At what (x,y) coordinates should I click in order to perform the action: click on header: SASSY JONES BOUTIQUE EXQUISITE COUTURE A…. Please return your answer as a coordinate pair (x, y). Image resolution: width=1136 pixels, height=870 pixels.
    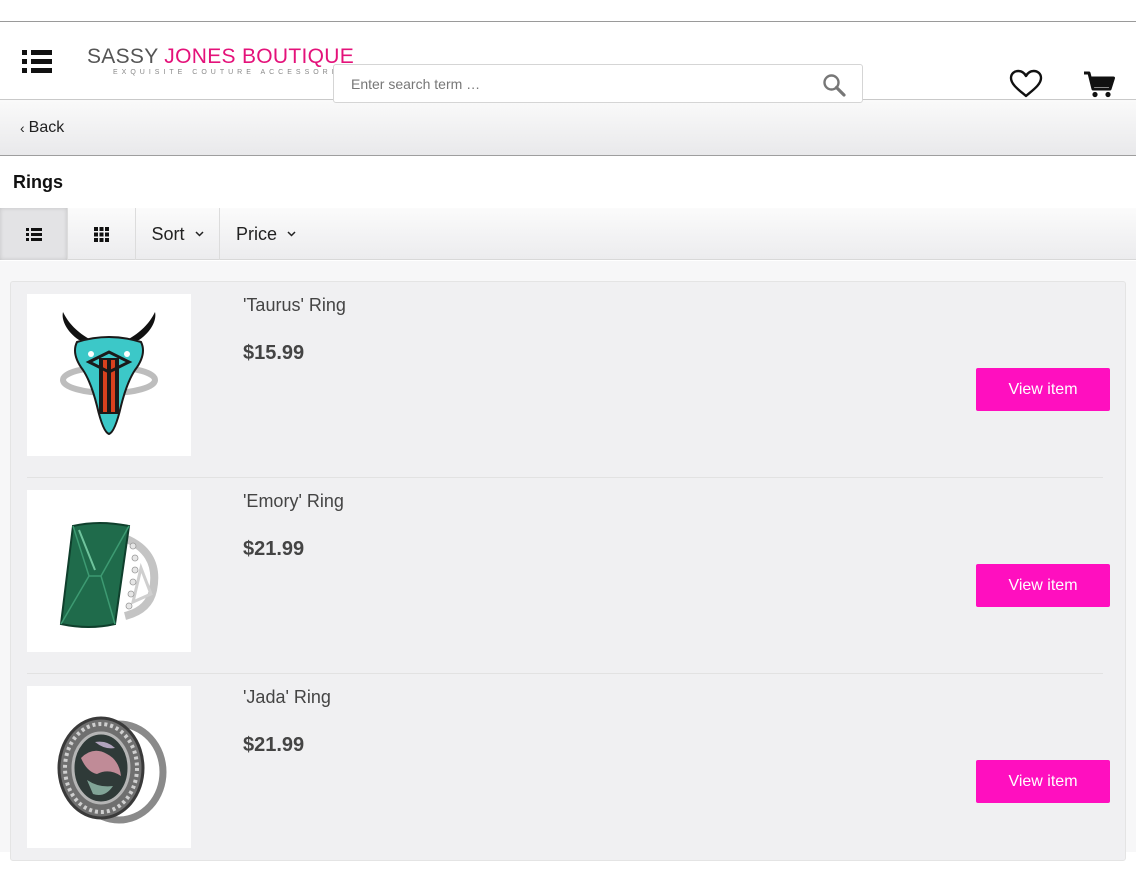
    Looking at the image, I should click on (568, 62).